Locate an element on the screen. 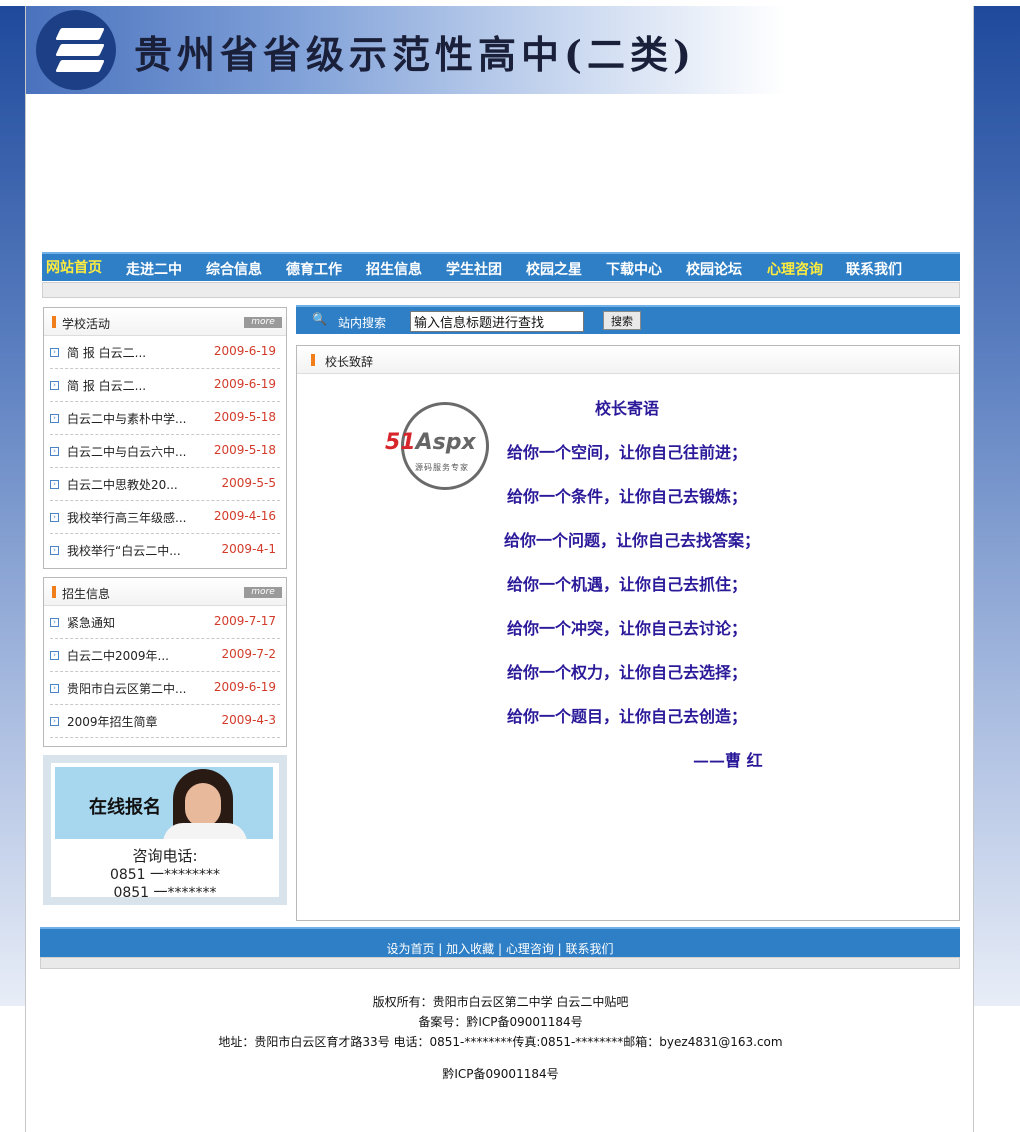 This screenshot has width=1020, height=1132. watermark-logo: 51Aspx 源码服务专家 is located at coordinates (445, 446).